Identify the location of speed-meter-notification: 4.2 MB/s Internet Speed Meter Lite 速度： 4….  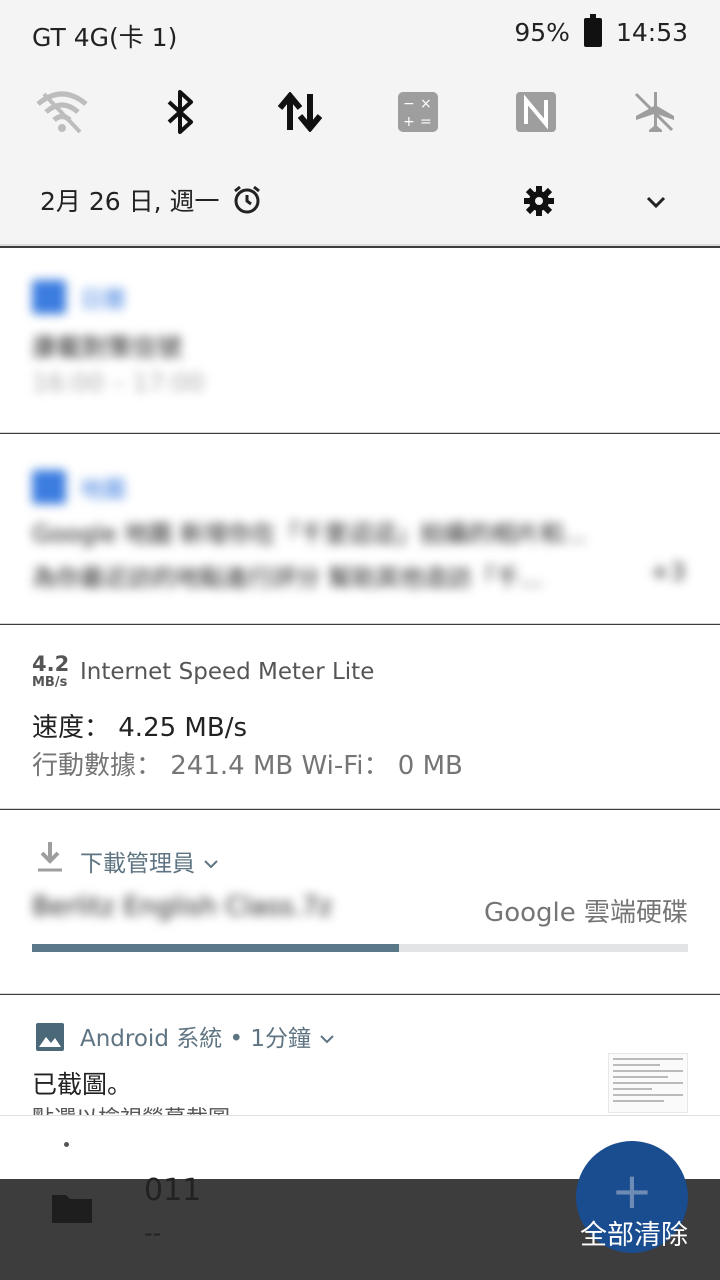
(360, 717).